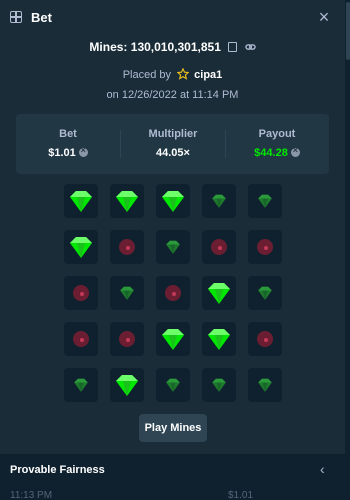 This screenshot has height=500, width=350. What do you see at coordinates (175, 47) in the screenshot?
I see `bet-id: 130,010,301,851` at bounding box center [175, 47].